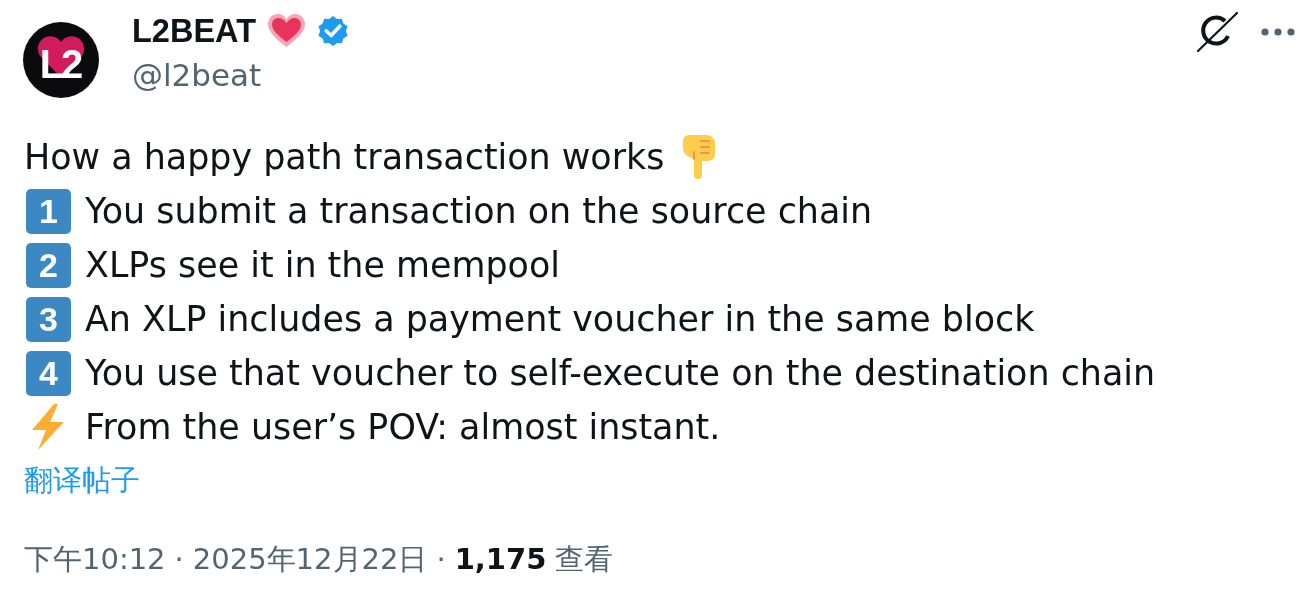  I want to click on post-date: 2025年12月22日, so click(310, 559).